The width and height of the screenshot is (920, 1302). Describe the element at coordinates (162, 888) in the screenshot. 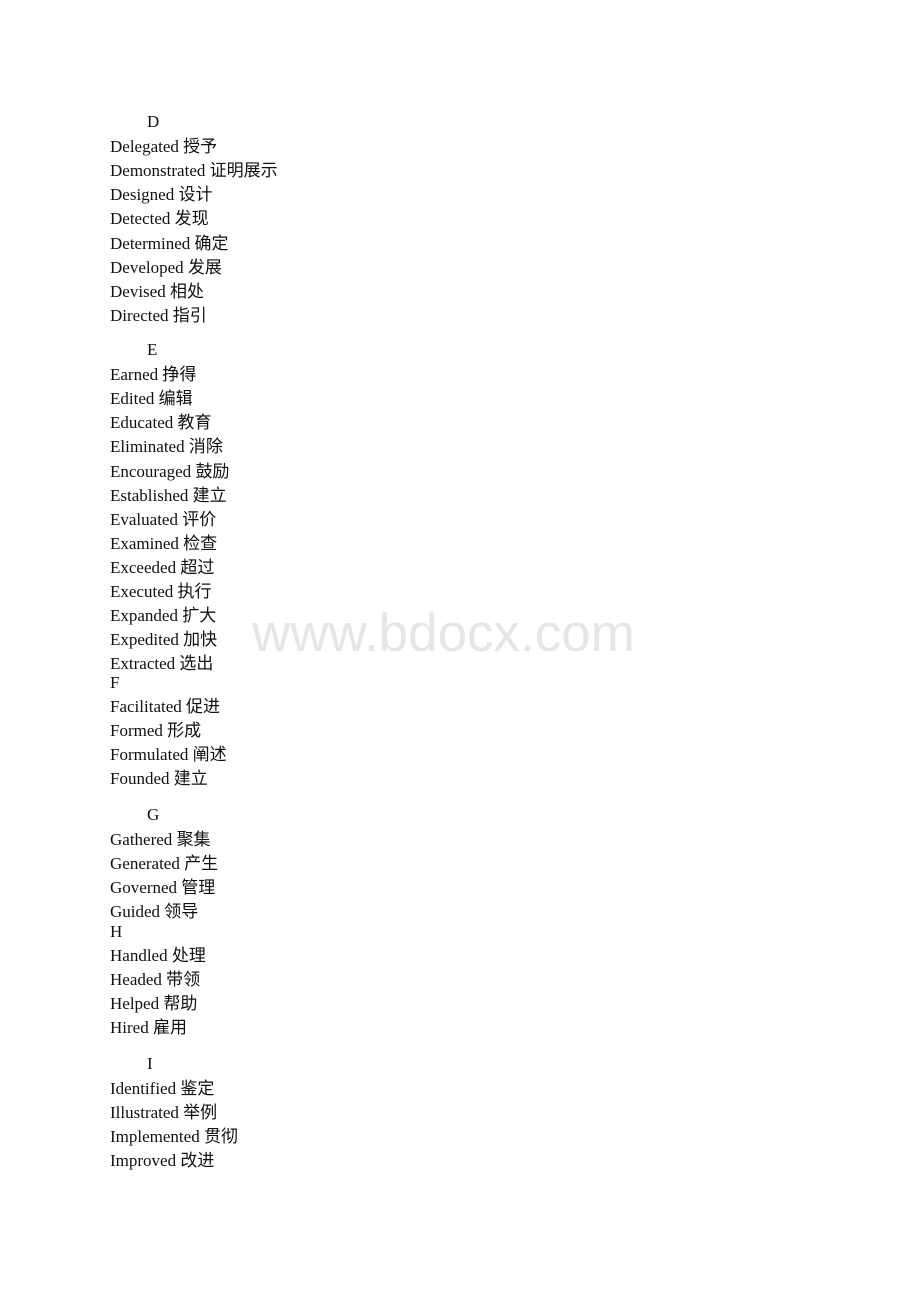

I see `list-item: Governed 管理` at that location.